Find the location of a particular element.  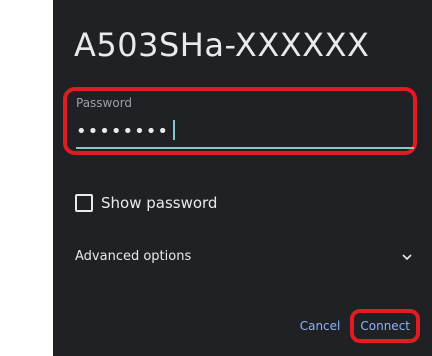

show-password-checkbox is located at coordinates (84, 203).